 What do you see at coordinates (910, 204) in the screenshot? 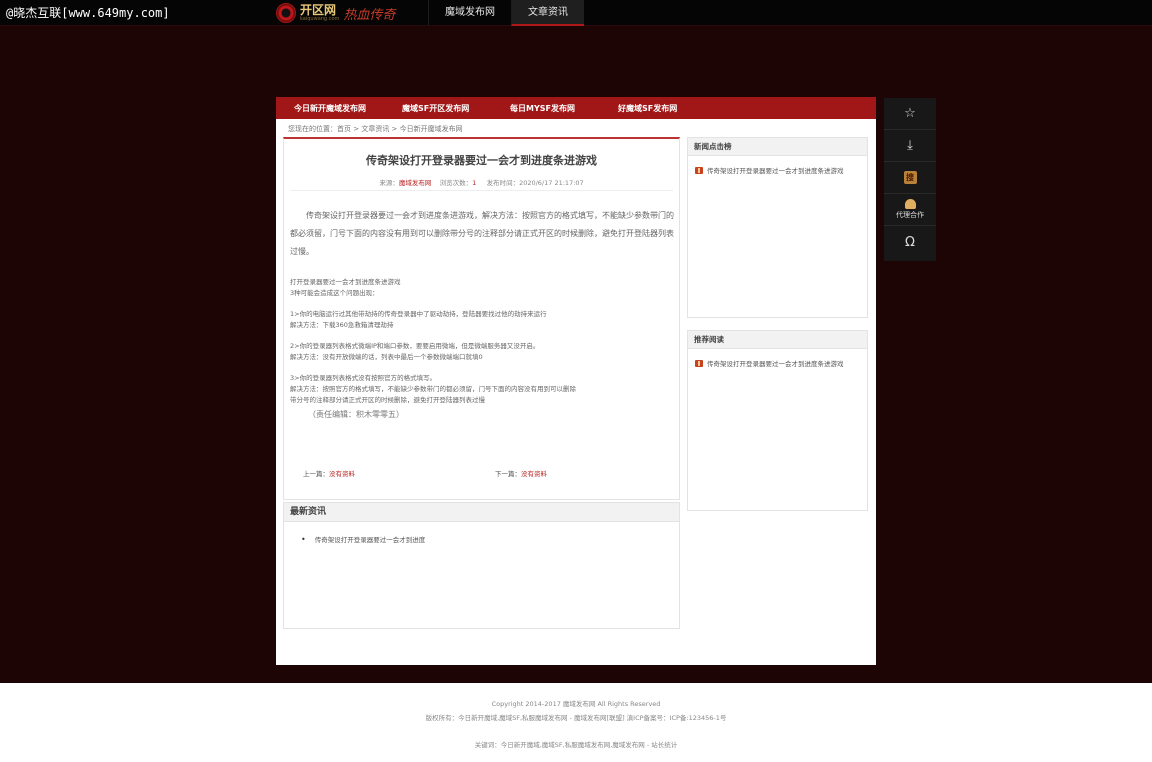
I see `bell-icon` at bounding box center [910, 204].